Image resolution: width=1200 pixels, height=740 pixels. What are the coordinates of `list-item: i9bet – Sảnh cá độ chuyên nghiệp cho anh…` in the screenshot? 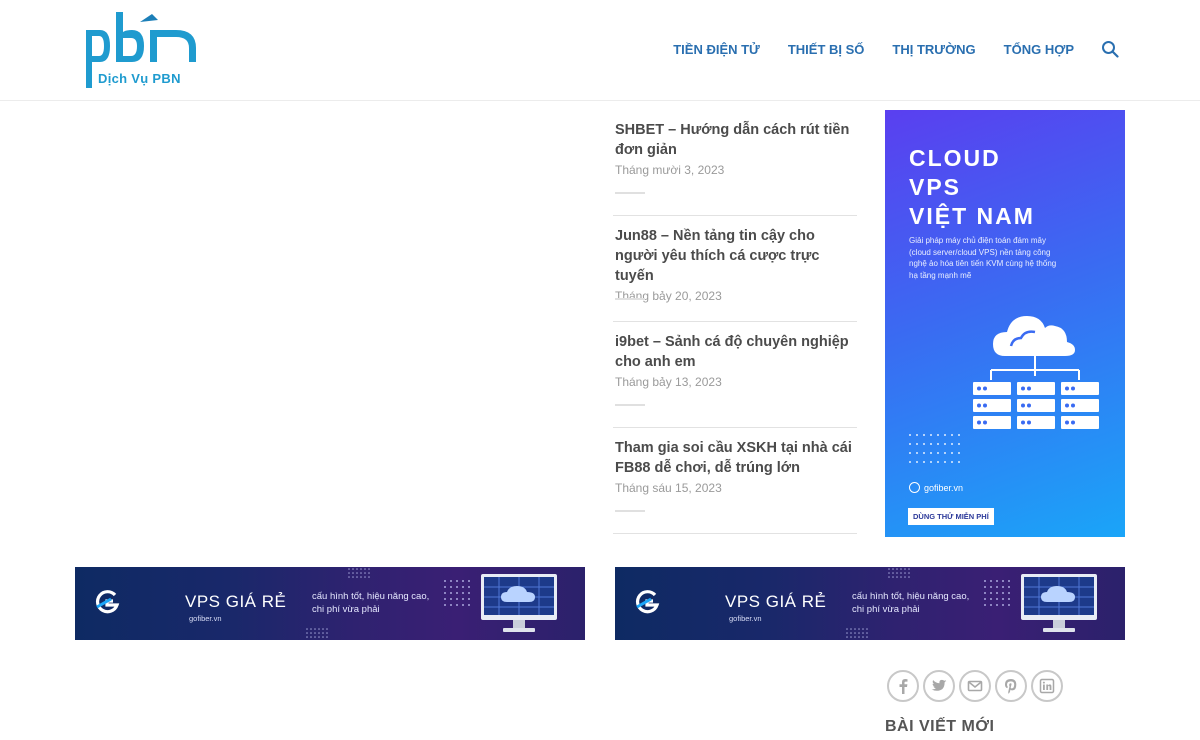 It's located at (735, 375).